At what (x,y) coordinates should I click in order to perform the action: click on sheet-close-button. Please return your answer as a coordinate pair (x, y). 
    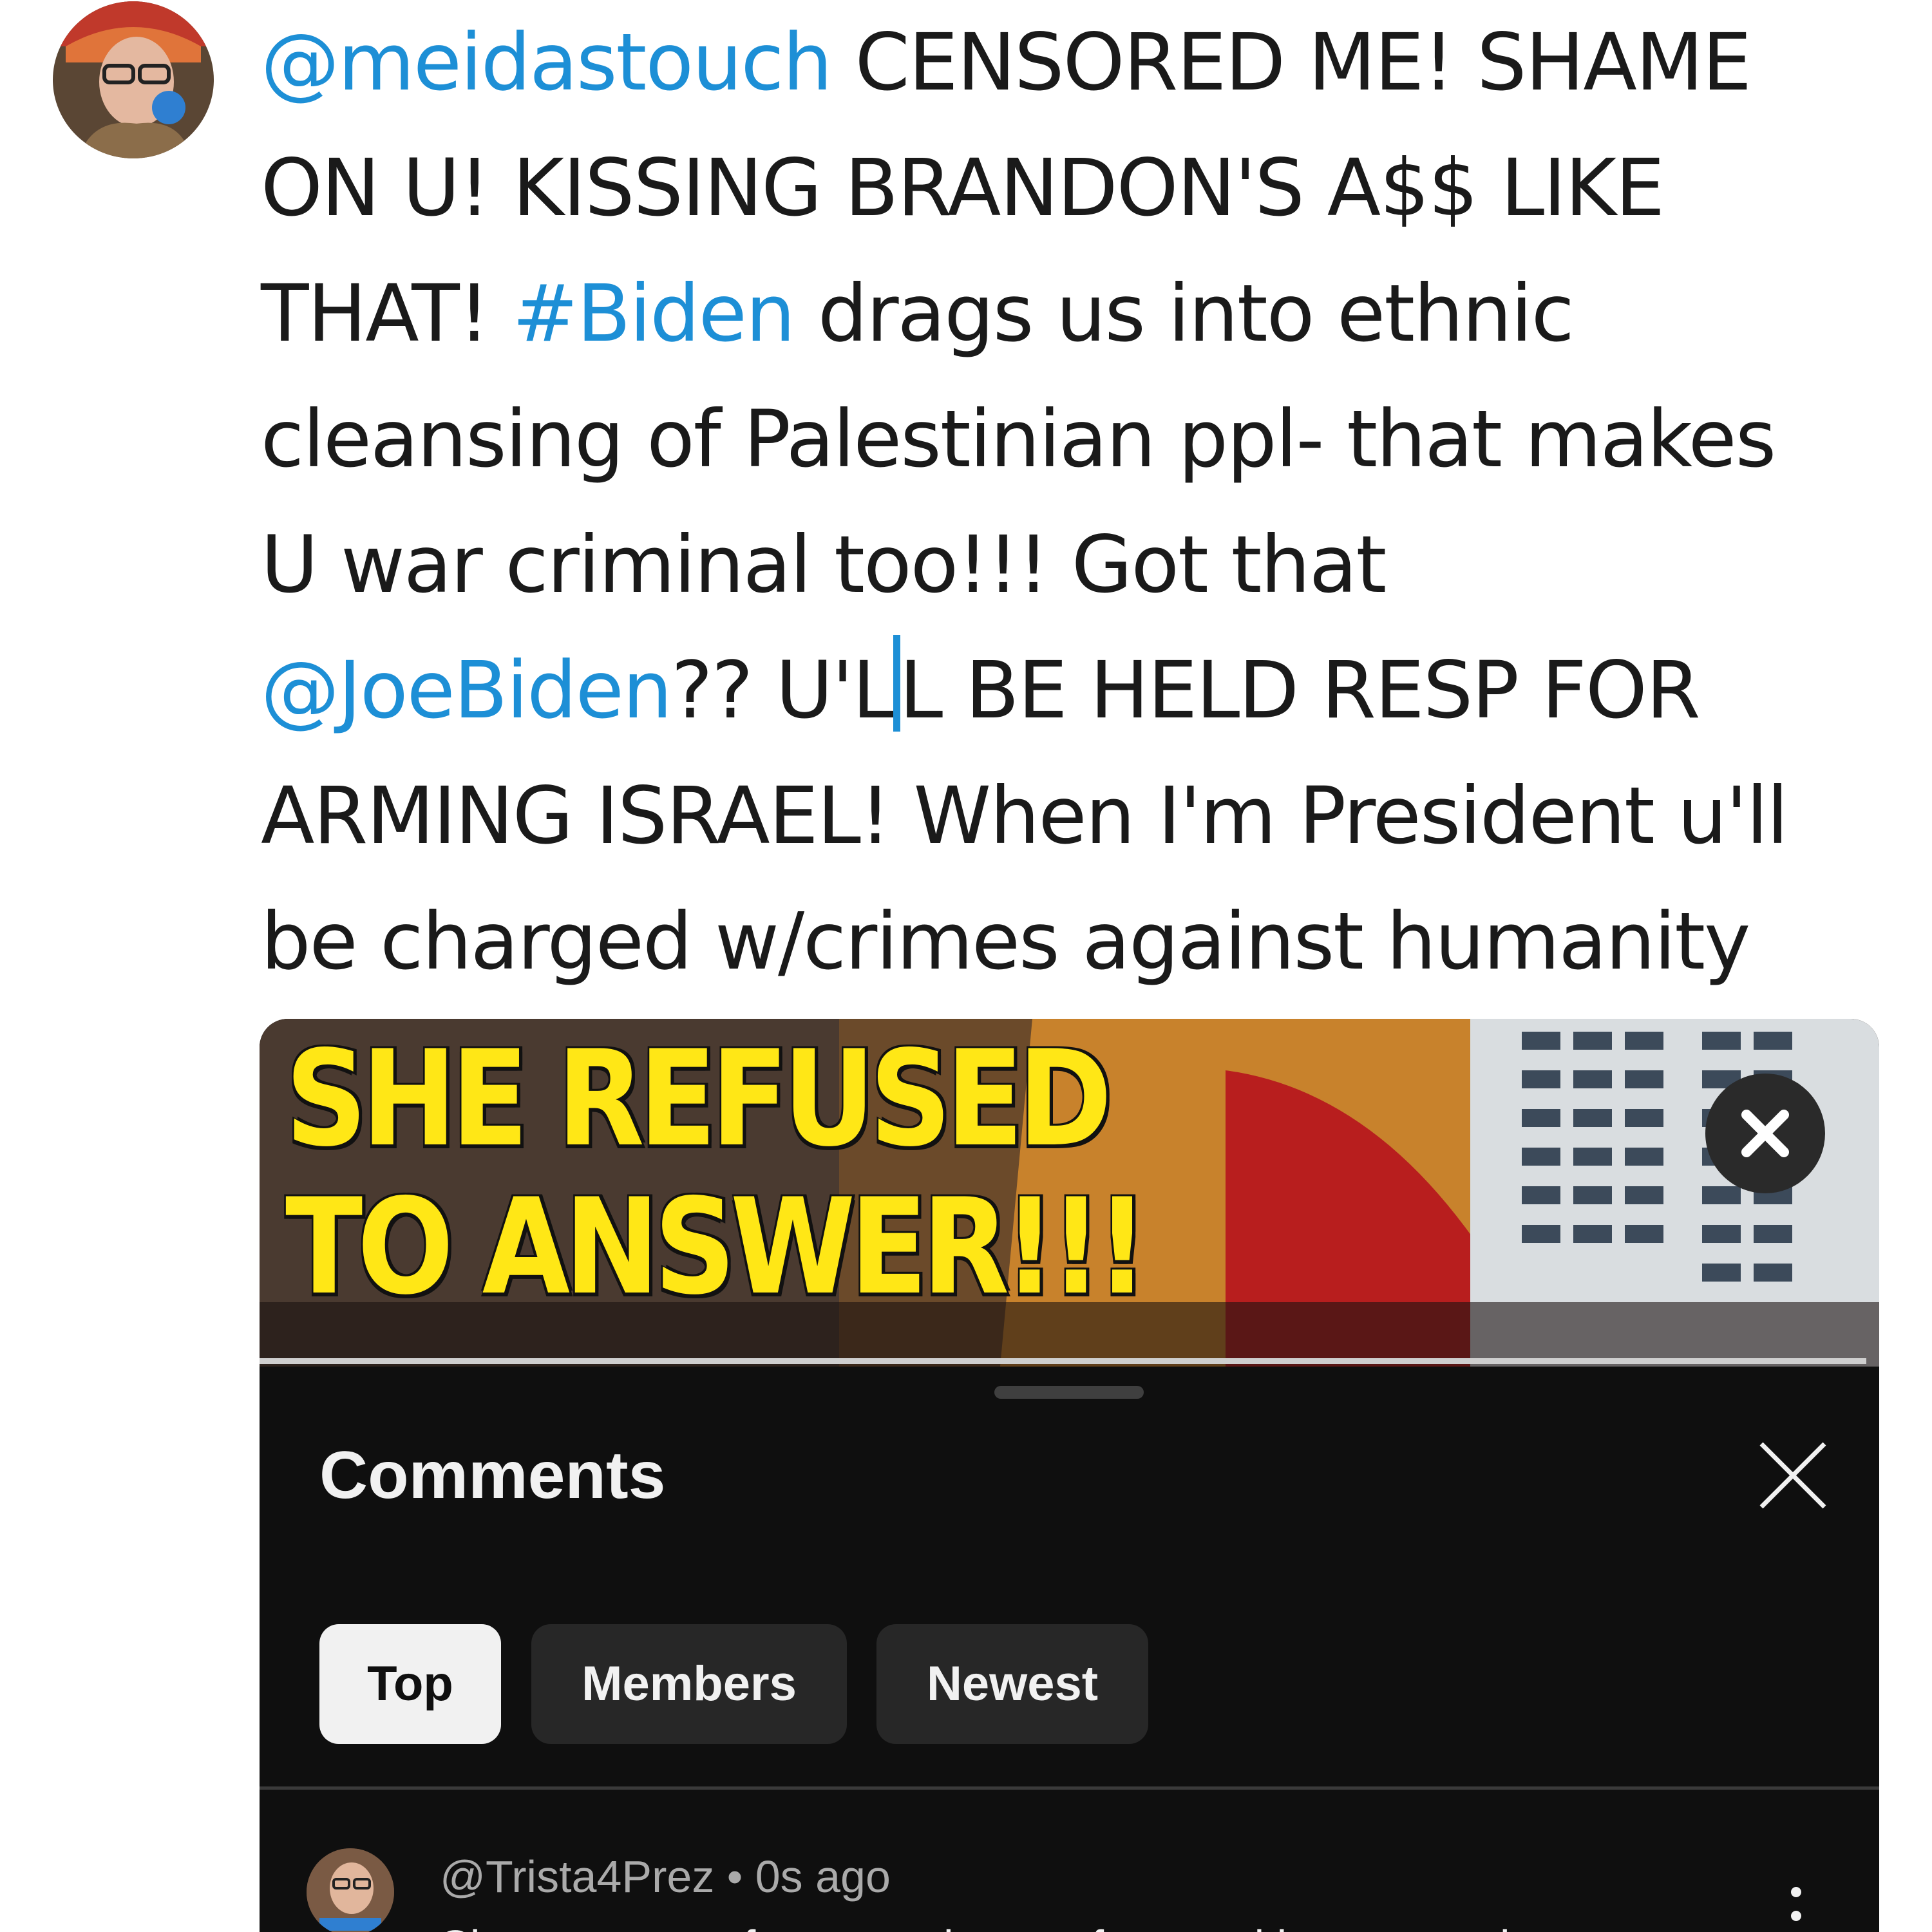
    Looking at the image, I should click on (1793, 1475).